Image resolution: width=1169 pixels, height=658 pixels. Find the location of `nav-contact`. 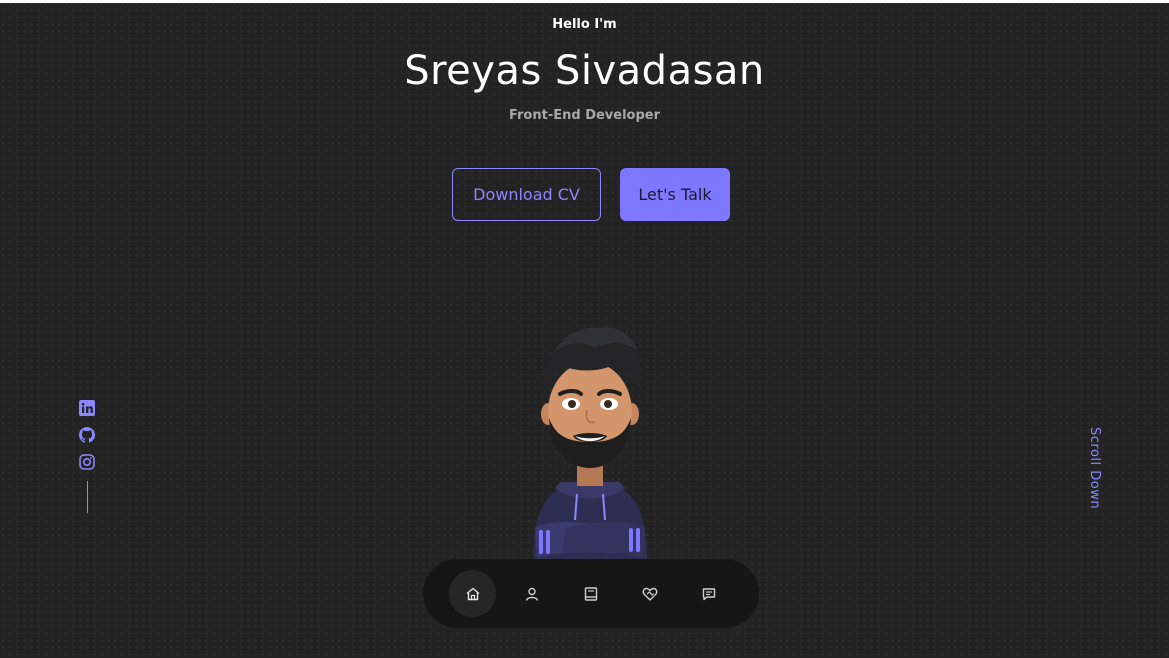

nav-contact is located at coordinates (708, 593).